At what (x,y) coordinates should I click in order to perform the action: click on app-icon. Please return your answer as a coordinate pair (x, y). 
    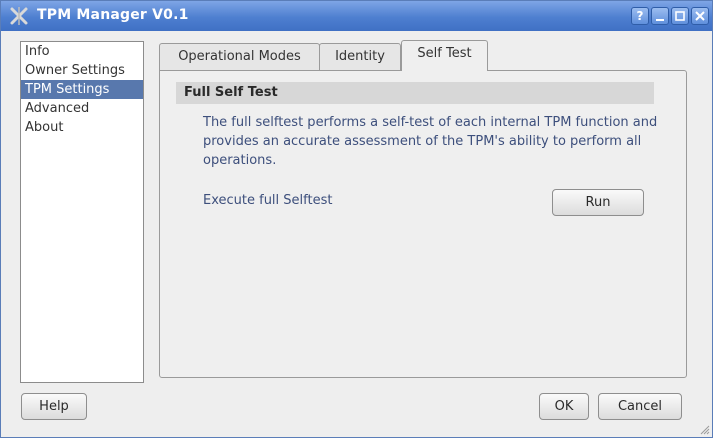
    Looking at the image, I should click on (19, 16).